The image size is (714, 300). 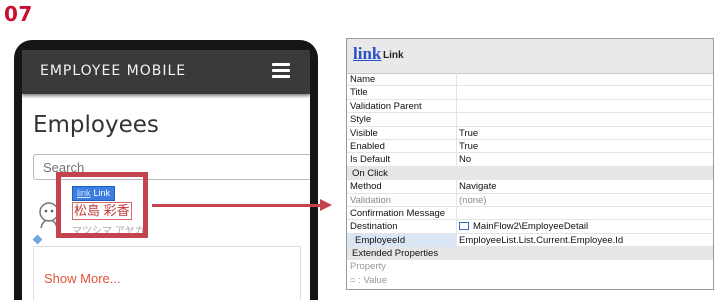 What do you see at coordinates (530, 213) in the screenshot?
I see `property-row-confirmation-message: Confirmation Message` at bounding box center [530, 213].